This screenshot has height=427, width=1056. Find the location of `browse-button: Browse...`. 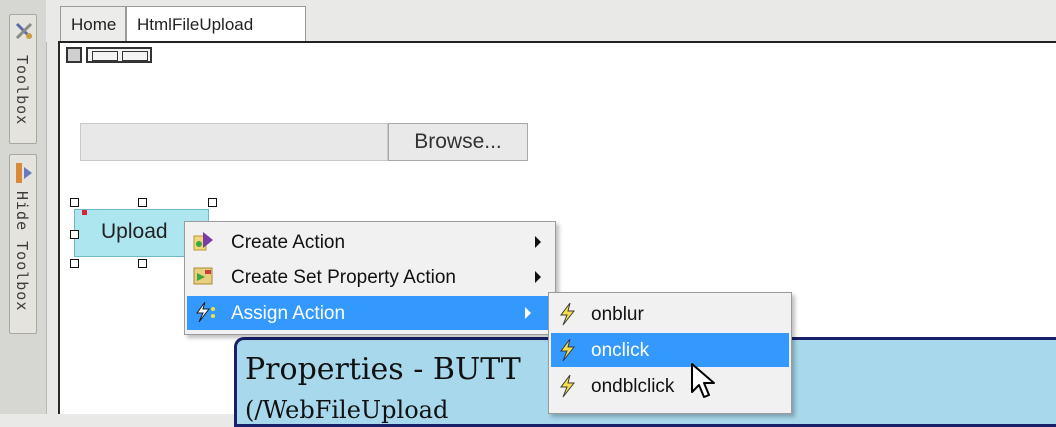

browse-button: Browse... is located at coordinates (458, 142).